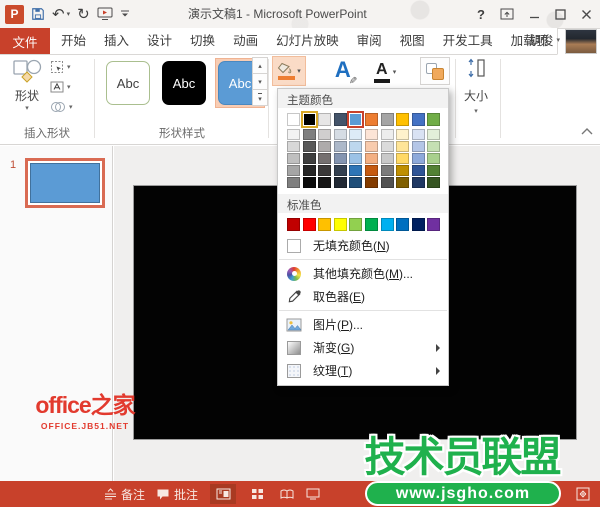 This screenshot has width=600, height=507. Describe the element at coordinates (65, 183) in the screenshot. I see `slide-thumbnail-selected` at that location.